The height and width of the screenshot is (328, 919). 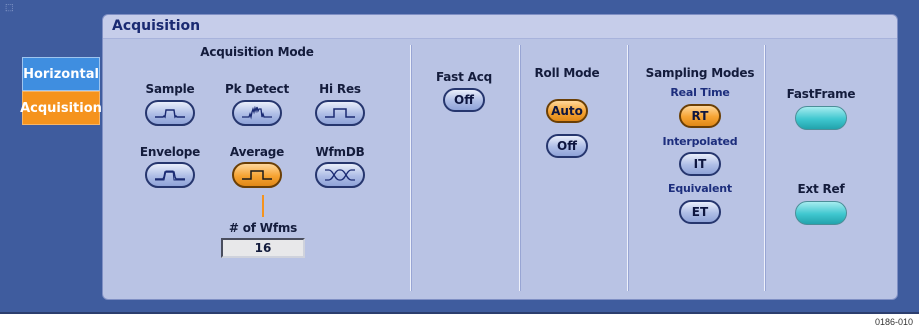 What do you see at coordinates (257, 52) in the screenshot?
I see `acquisition-mode-heading: Acquisition Mode` at bounding box center [257, 52].